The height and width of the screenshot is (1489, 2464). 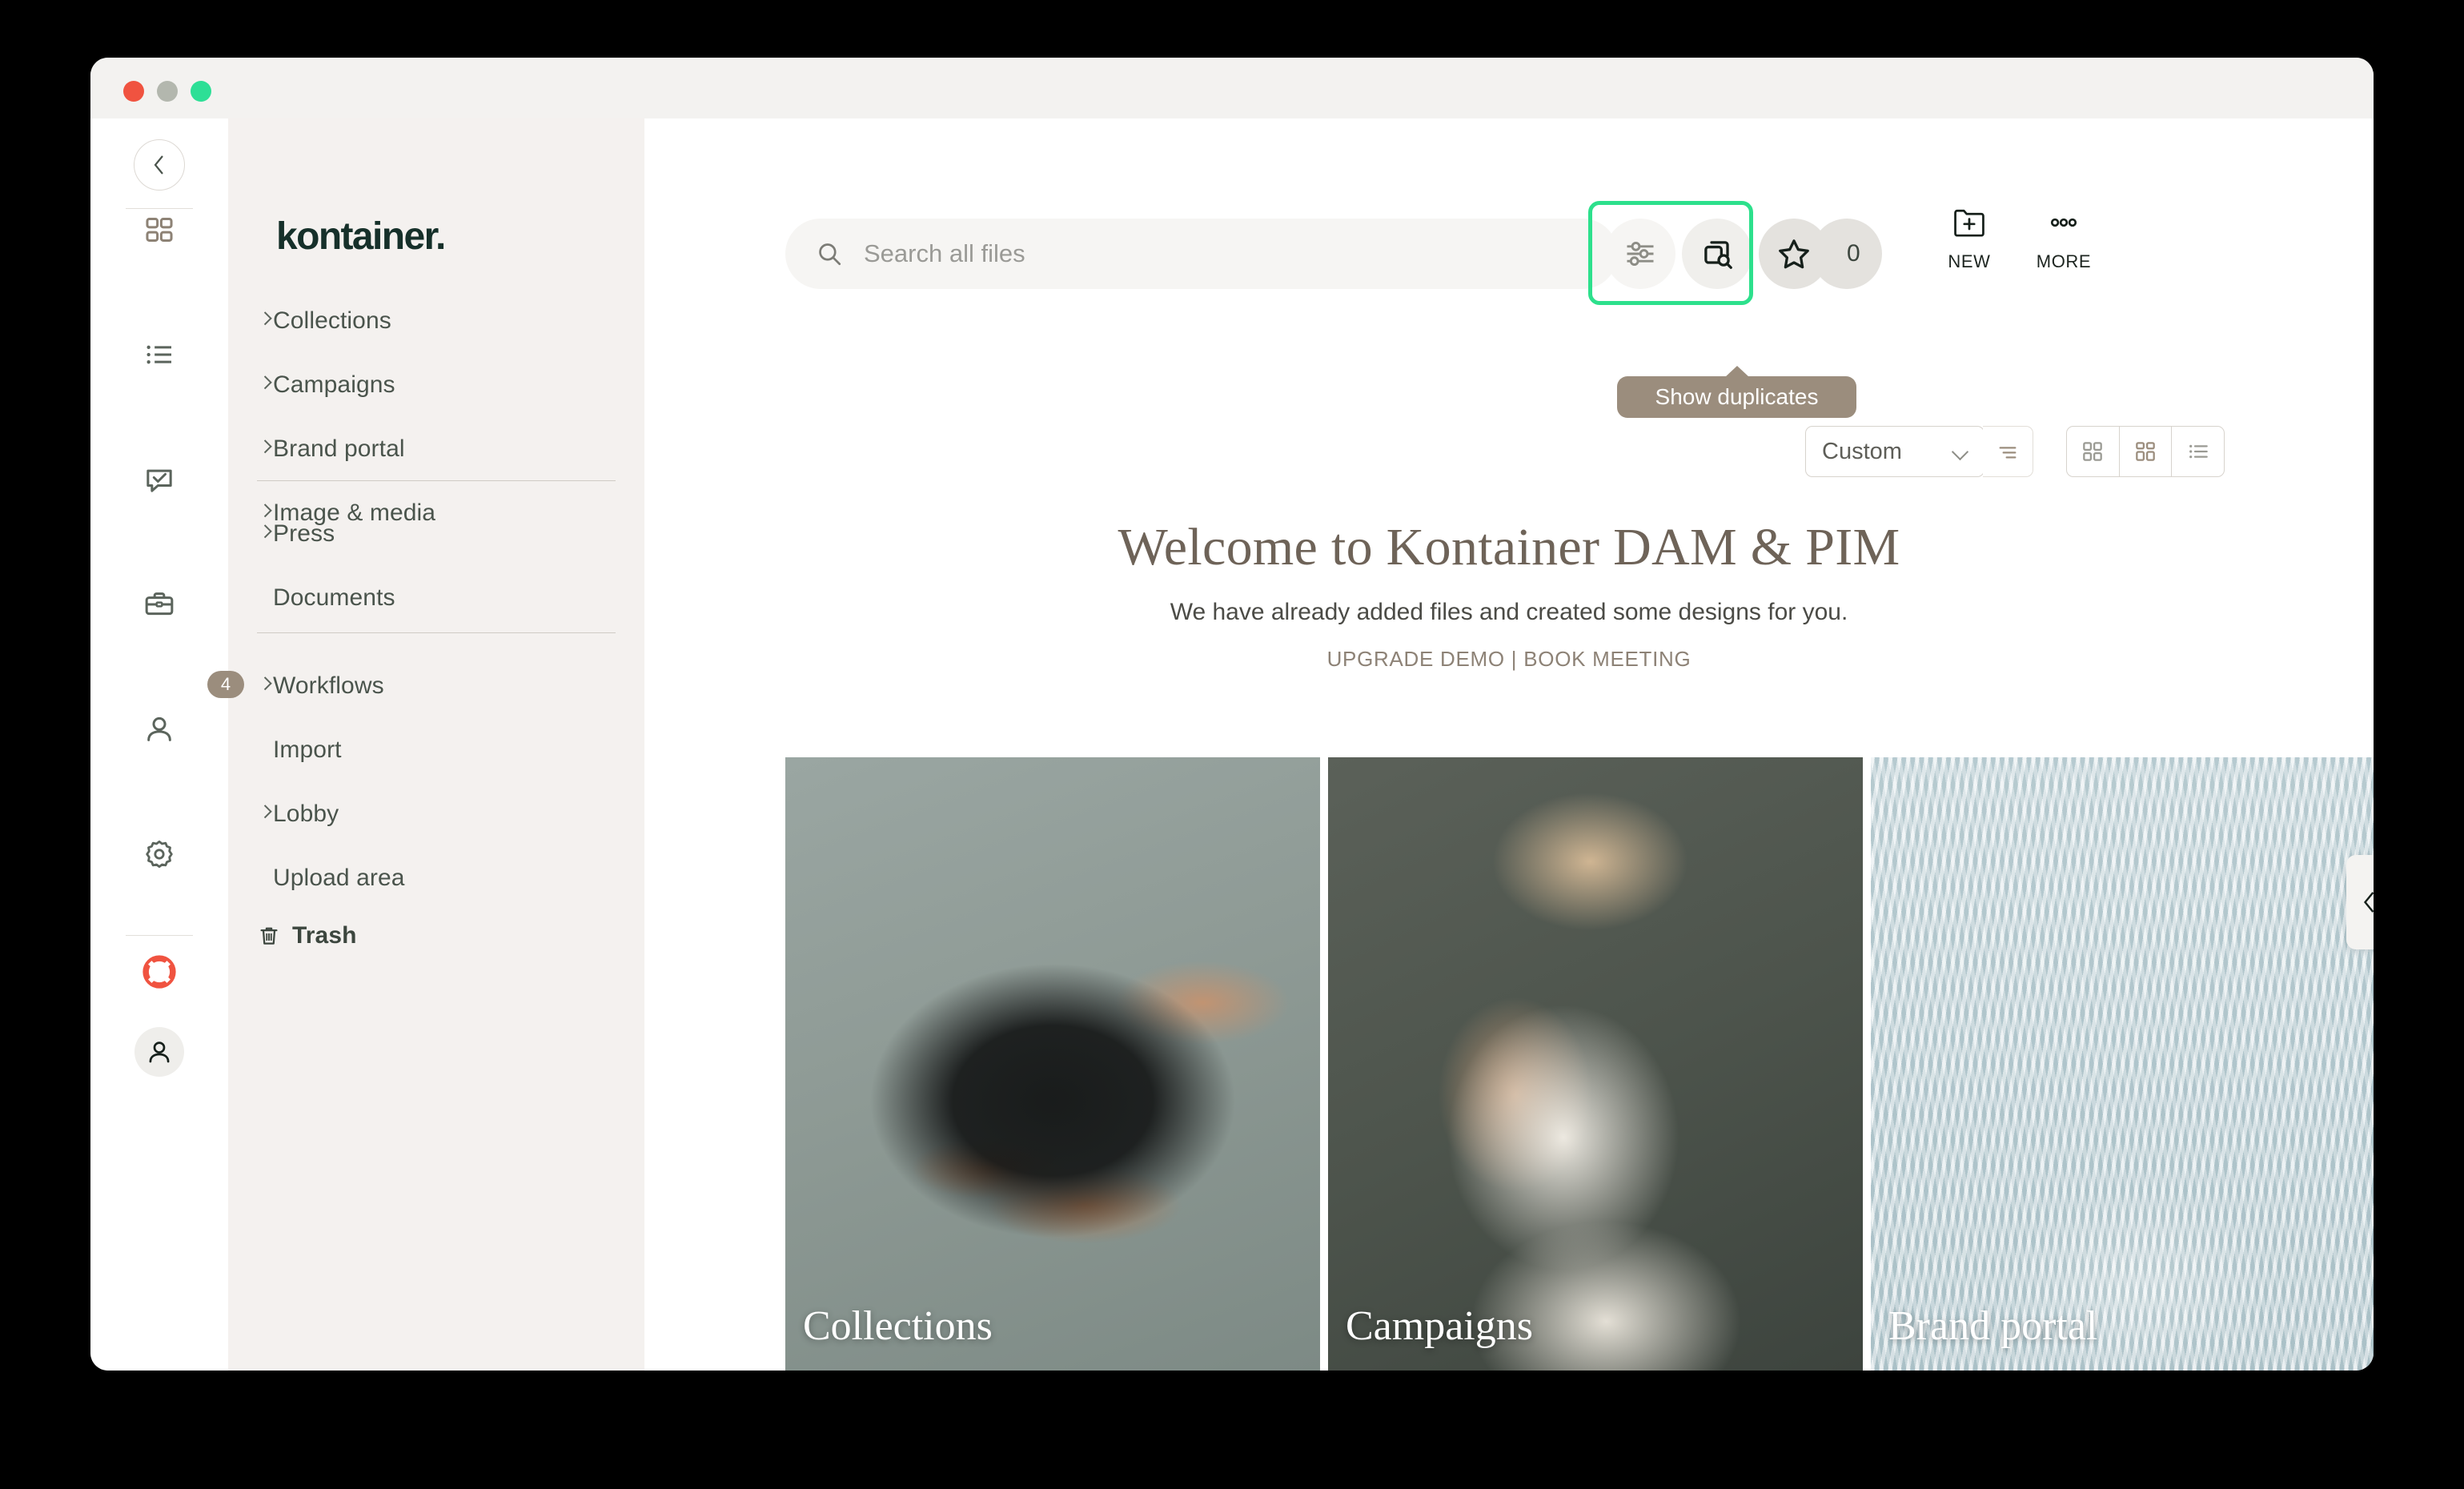 What do you see at coordinates (1853, 254) in the screenshot?
I see `favorites-count-value: 0` at bounding box center [1853, 254].